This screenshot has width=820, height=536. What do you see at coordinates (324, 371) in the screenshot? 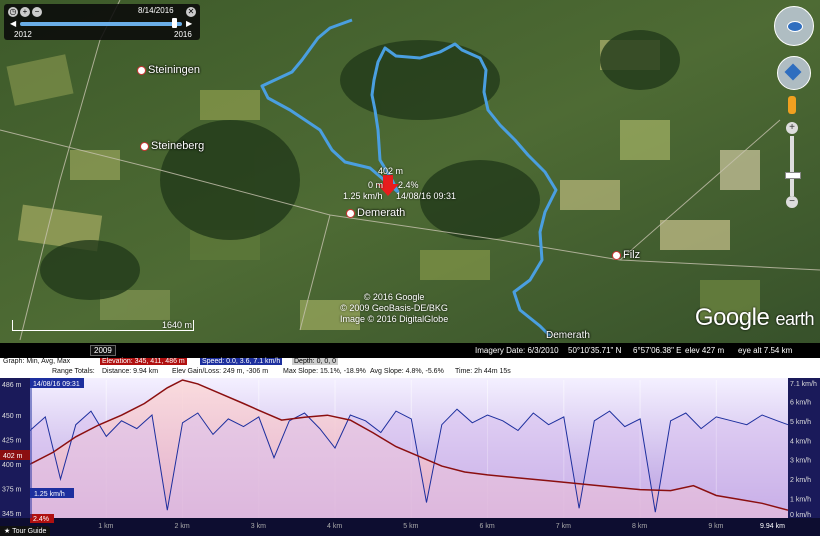
I see `range-max-slope: Max Slope: 15.1%, -18.9%` at bounding box center [324, 371].